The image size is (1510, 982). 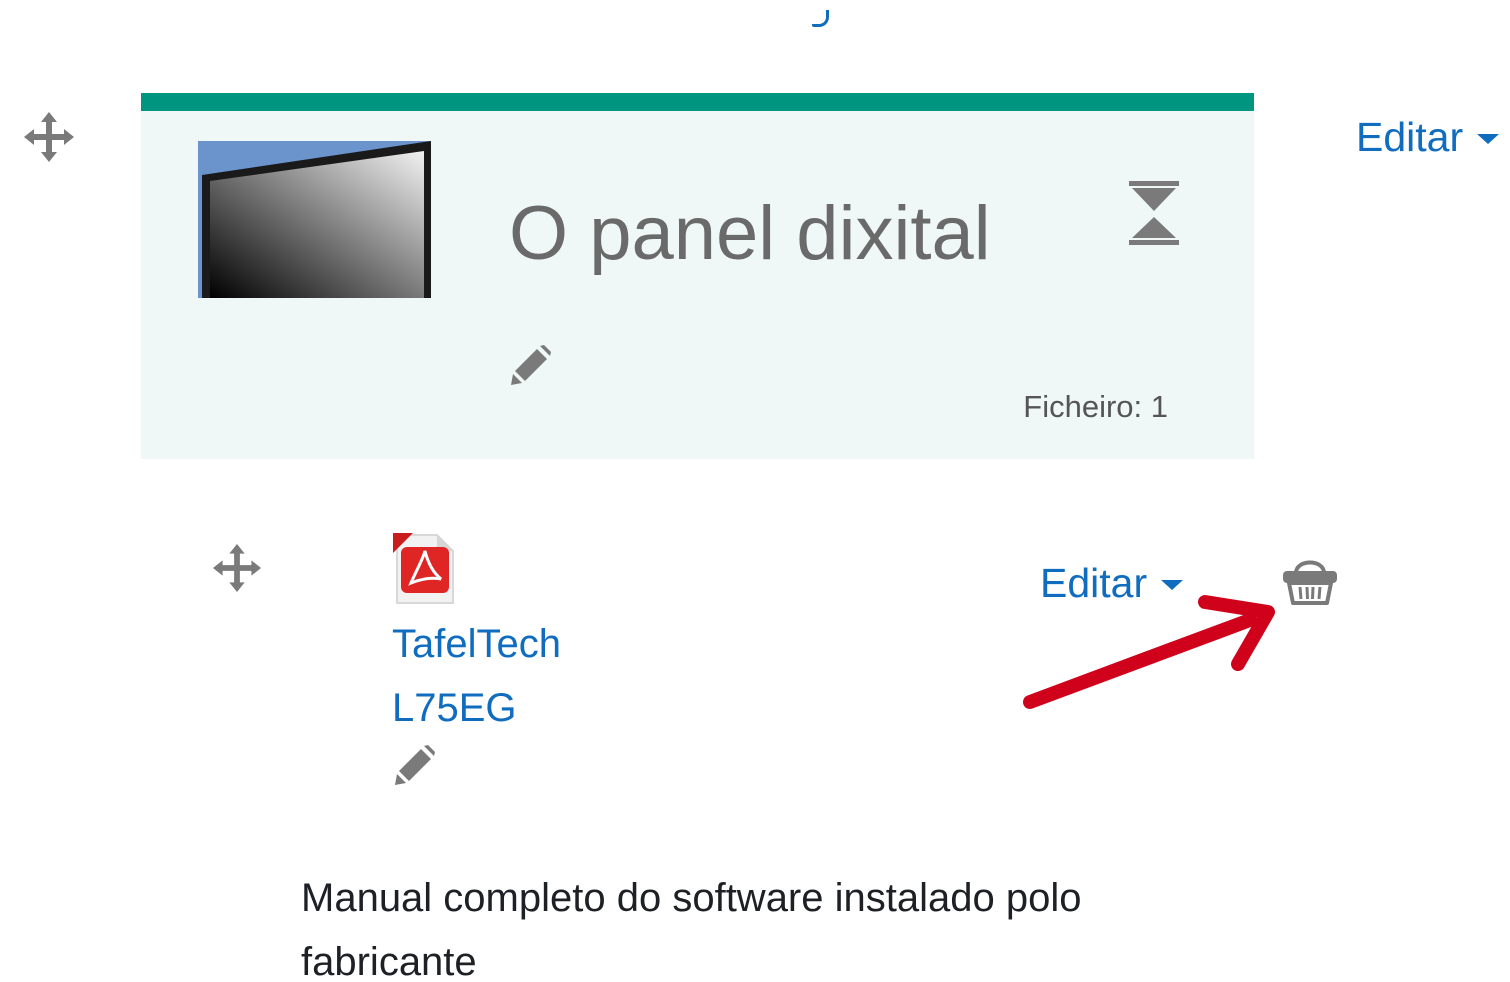 I want to click on file-count: Ficheiro: 1, so click(x=1095, y=406).